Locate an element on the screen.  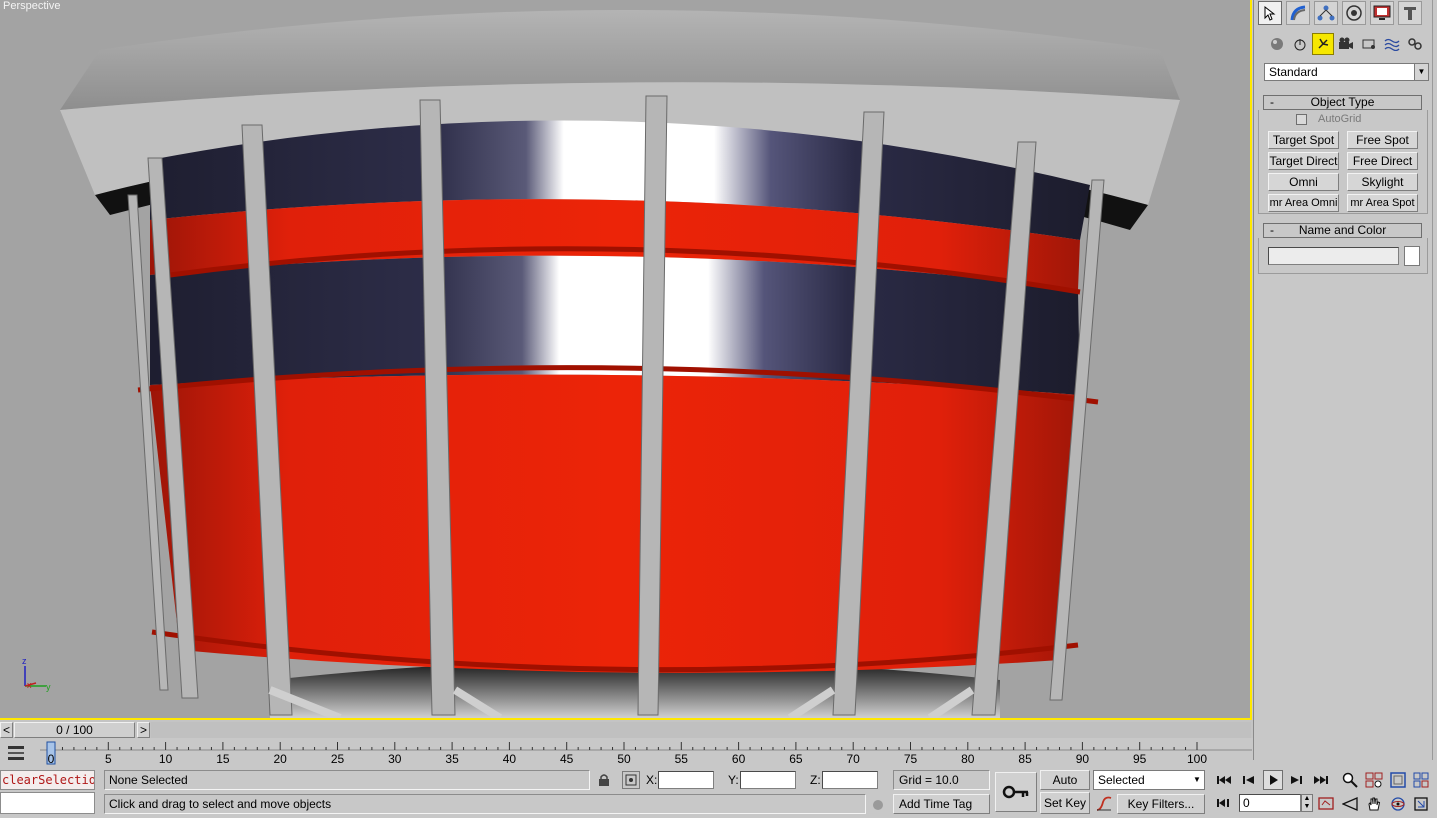
viewport-label: Perspective is located at coordinates (31, 6).